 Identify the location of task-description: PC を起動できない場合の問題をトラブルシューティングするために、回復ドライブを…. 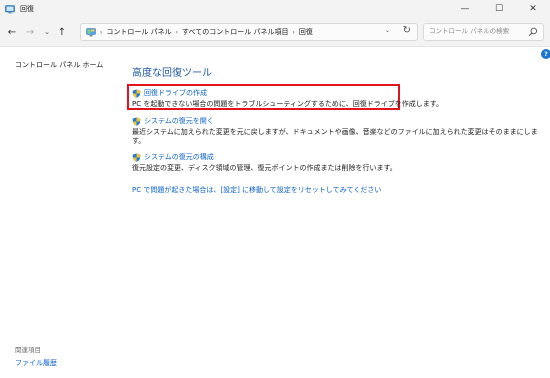
(288, 104).